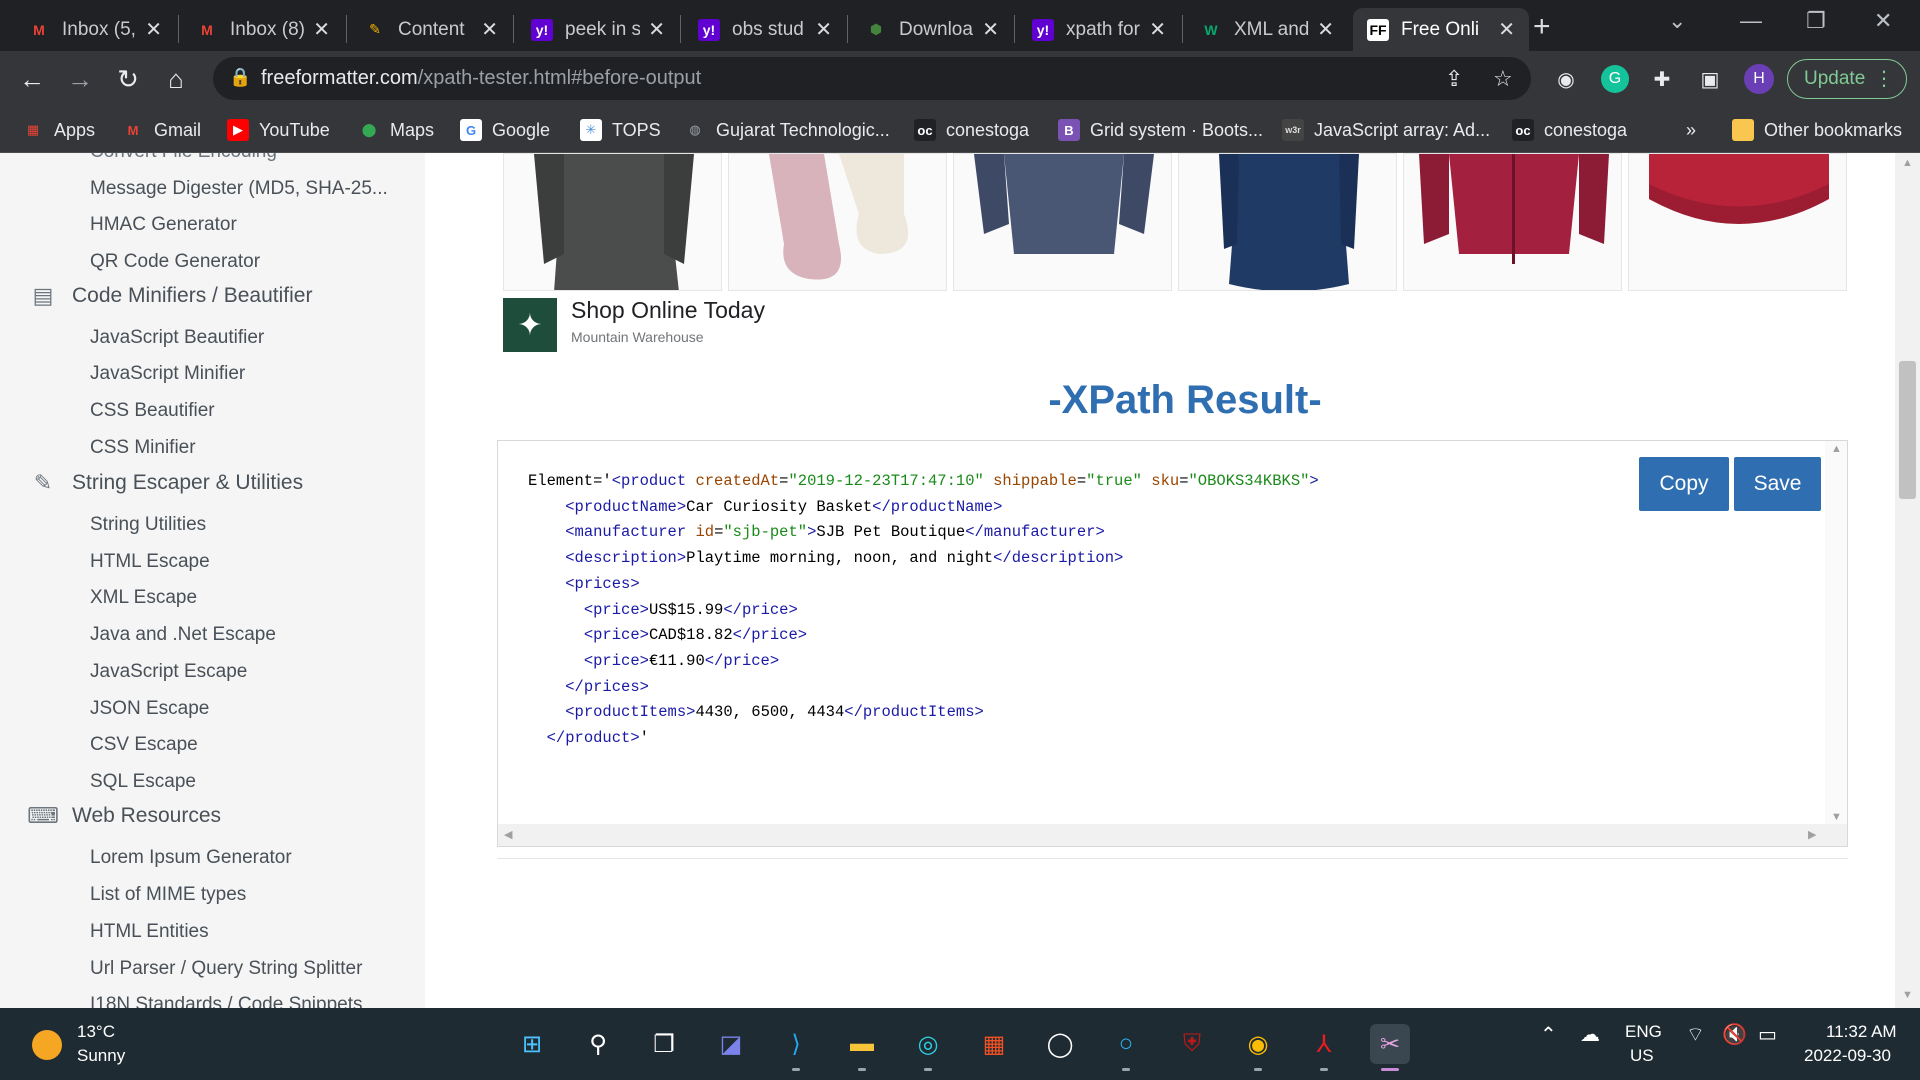 The image size is (1920, 1080). I want to click on clock-time: 11:32 AM, so click(1861, 1032).